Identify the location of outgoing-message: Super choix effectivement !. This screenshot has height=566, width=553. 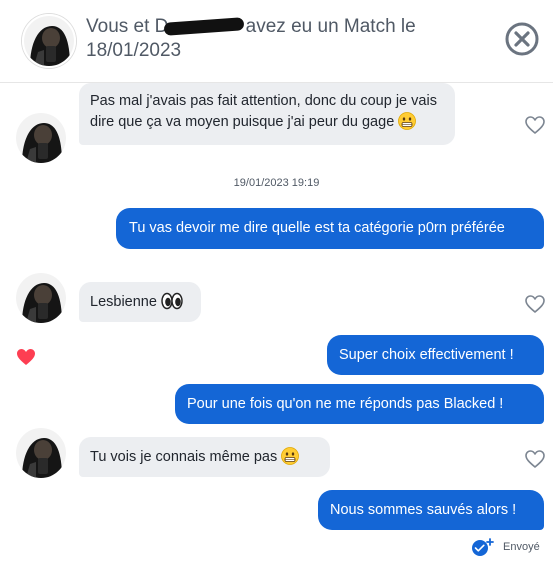
(435, 355).